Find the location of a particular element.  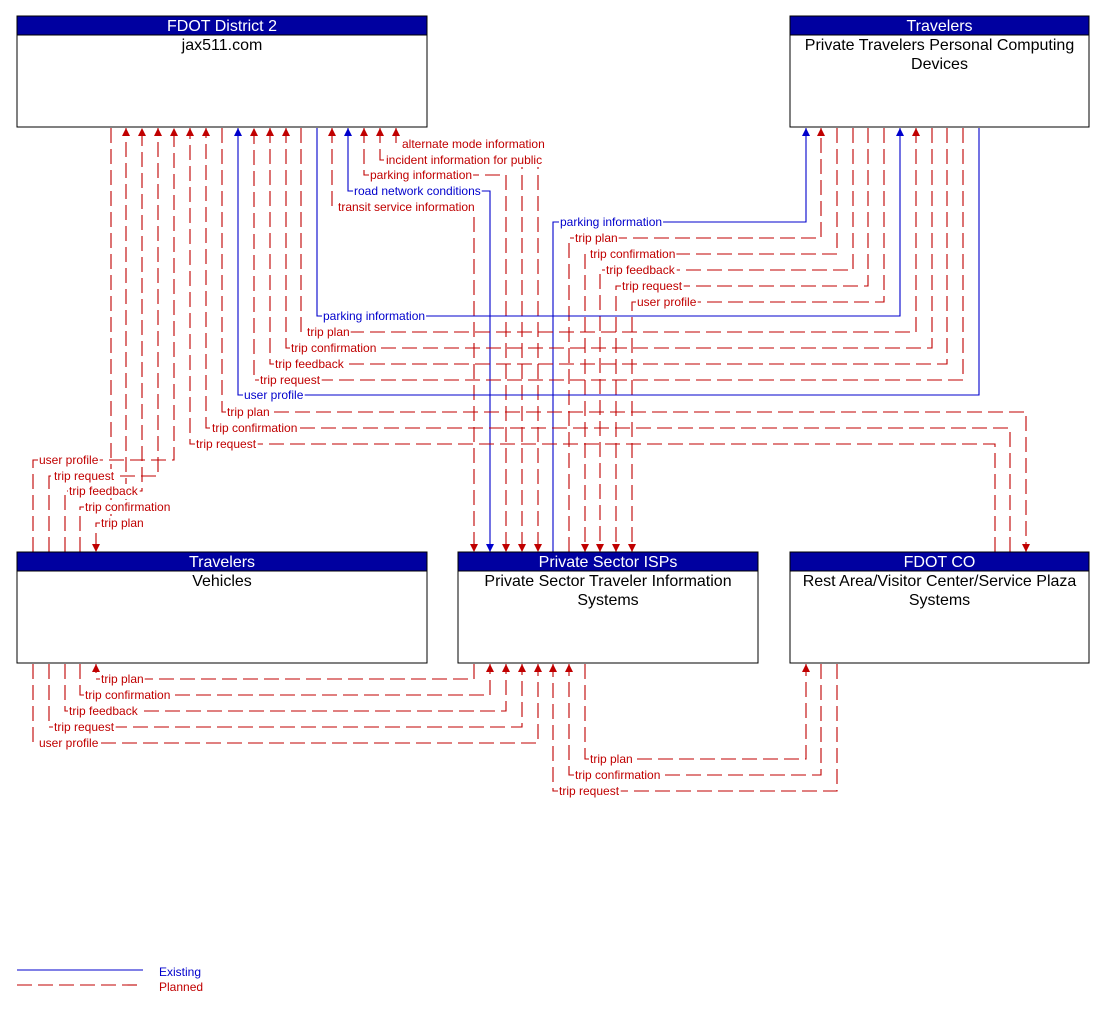

stakeholder-name: FDOT District 2 is located at coordinates (222, 26).